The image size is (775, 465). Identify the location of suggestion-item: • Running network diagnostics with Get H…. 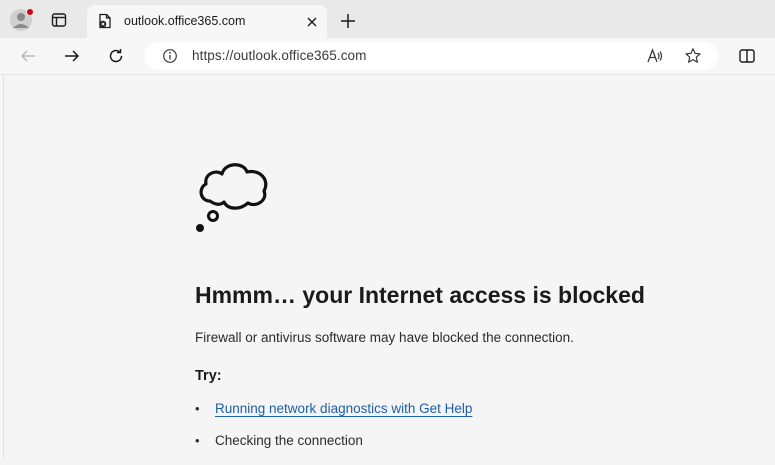
(333, 417).